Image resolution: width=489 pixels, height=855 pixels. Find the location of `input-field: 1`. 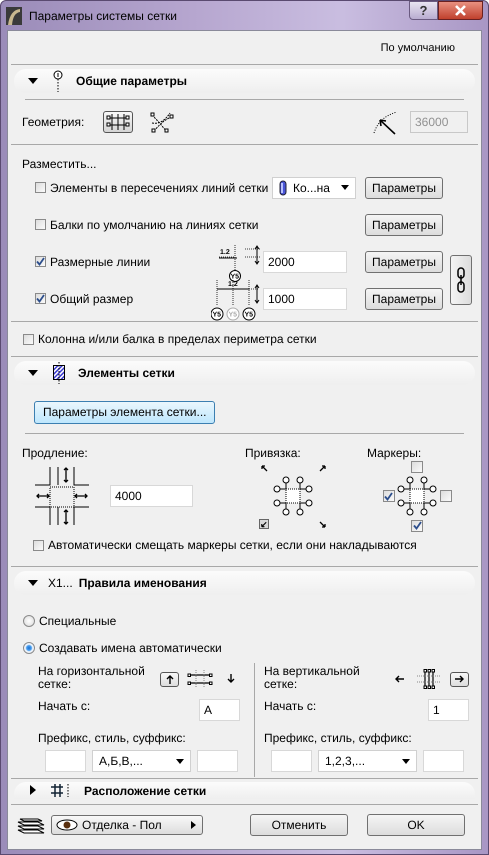

input-field: 1 is located at coordinates (448, 710).